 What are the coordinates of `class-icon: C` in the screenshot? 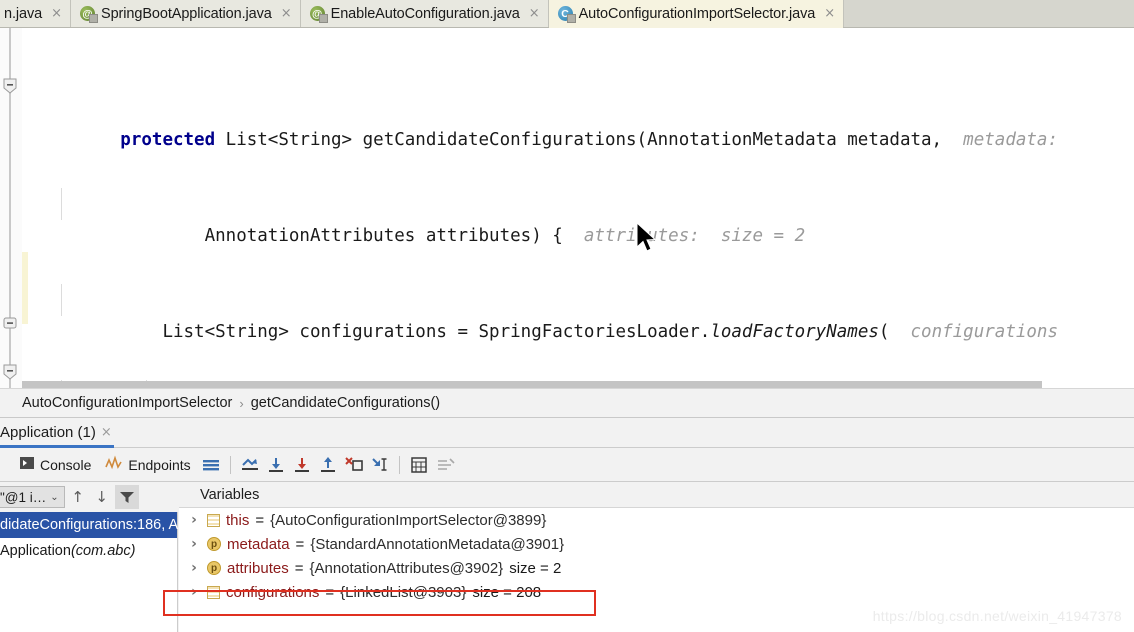 It's located at (566, 14).